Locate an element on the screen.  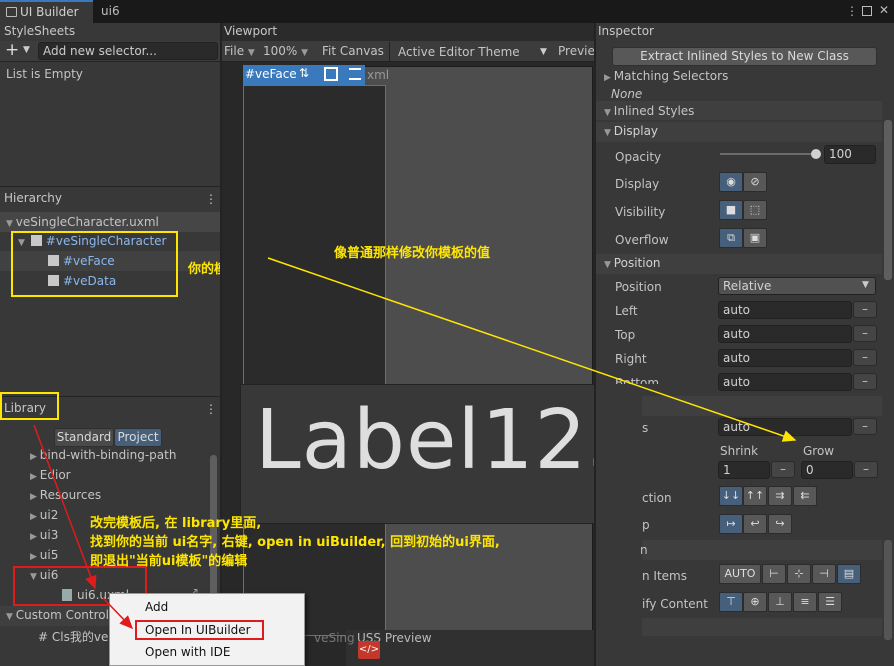
menu-arrow is located at coordinates (118, 613).